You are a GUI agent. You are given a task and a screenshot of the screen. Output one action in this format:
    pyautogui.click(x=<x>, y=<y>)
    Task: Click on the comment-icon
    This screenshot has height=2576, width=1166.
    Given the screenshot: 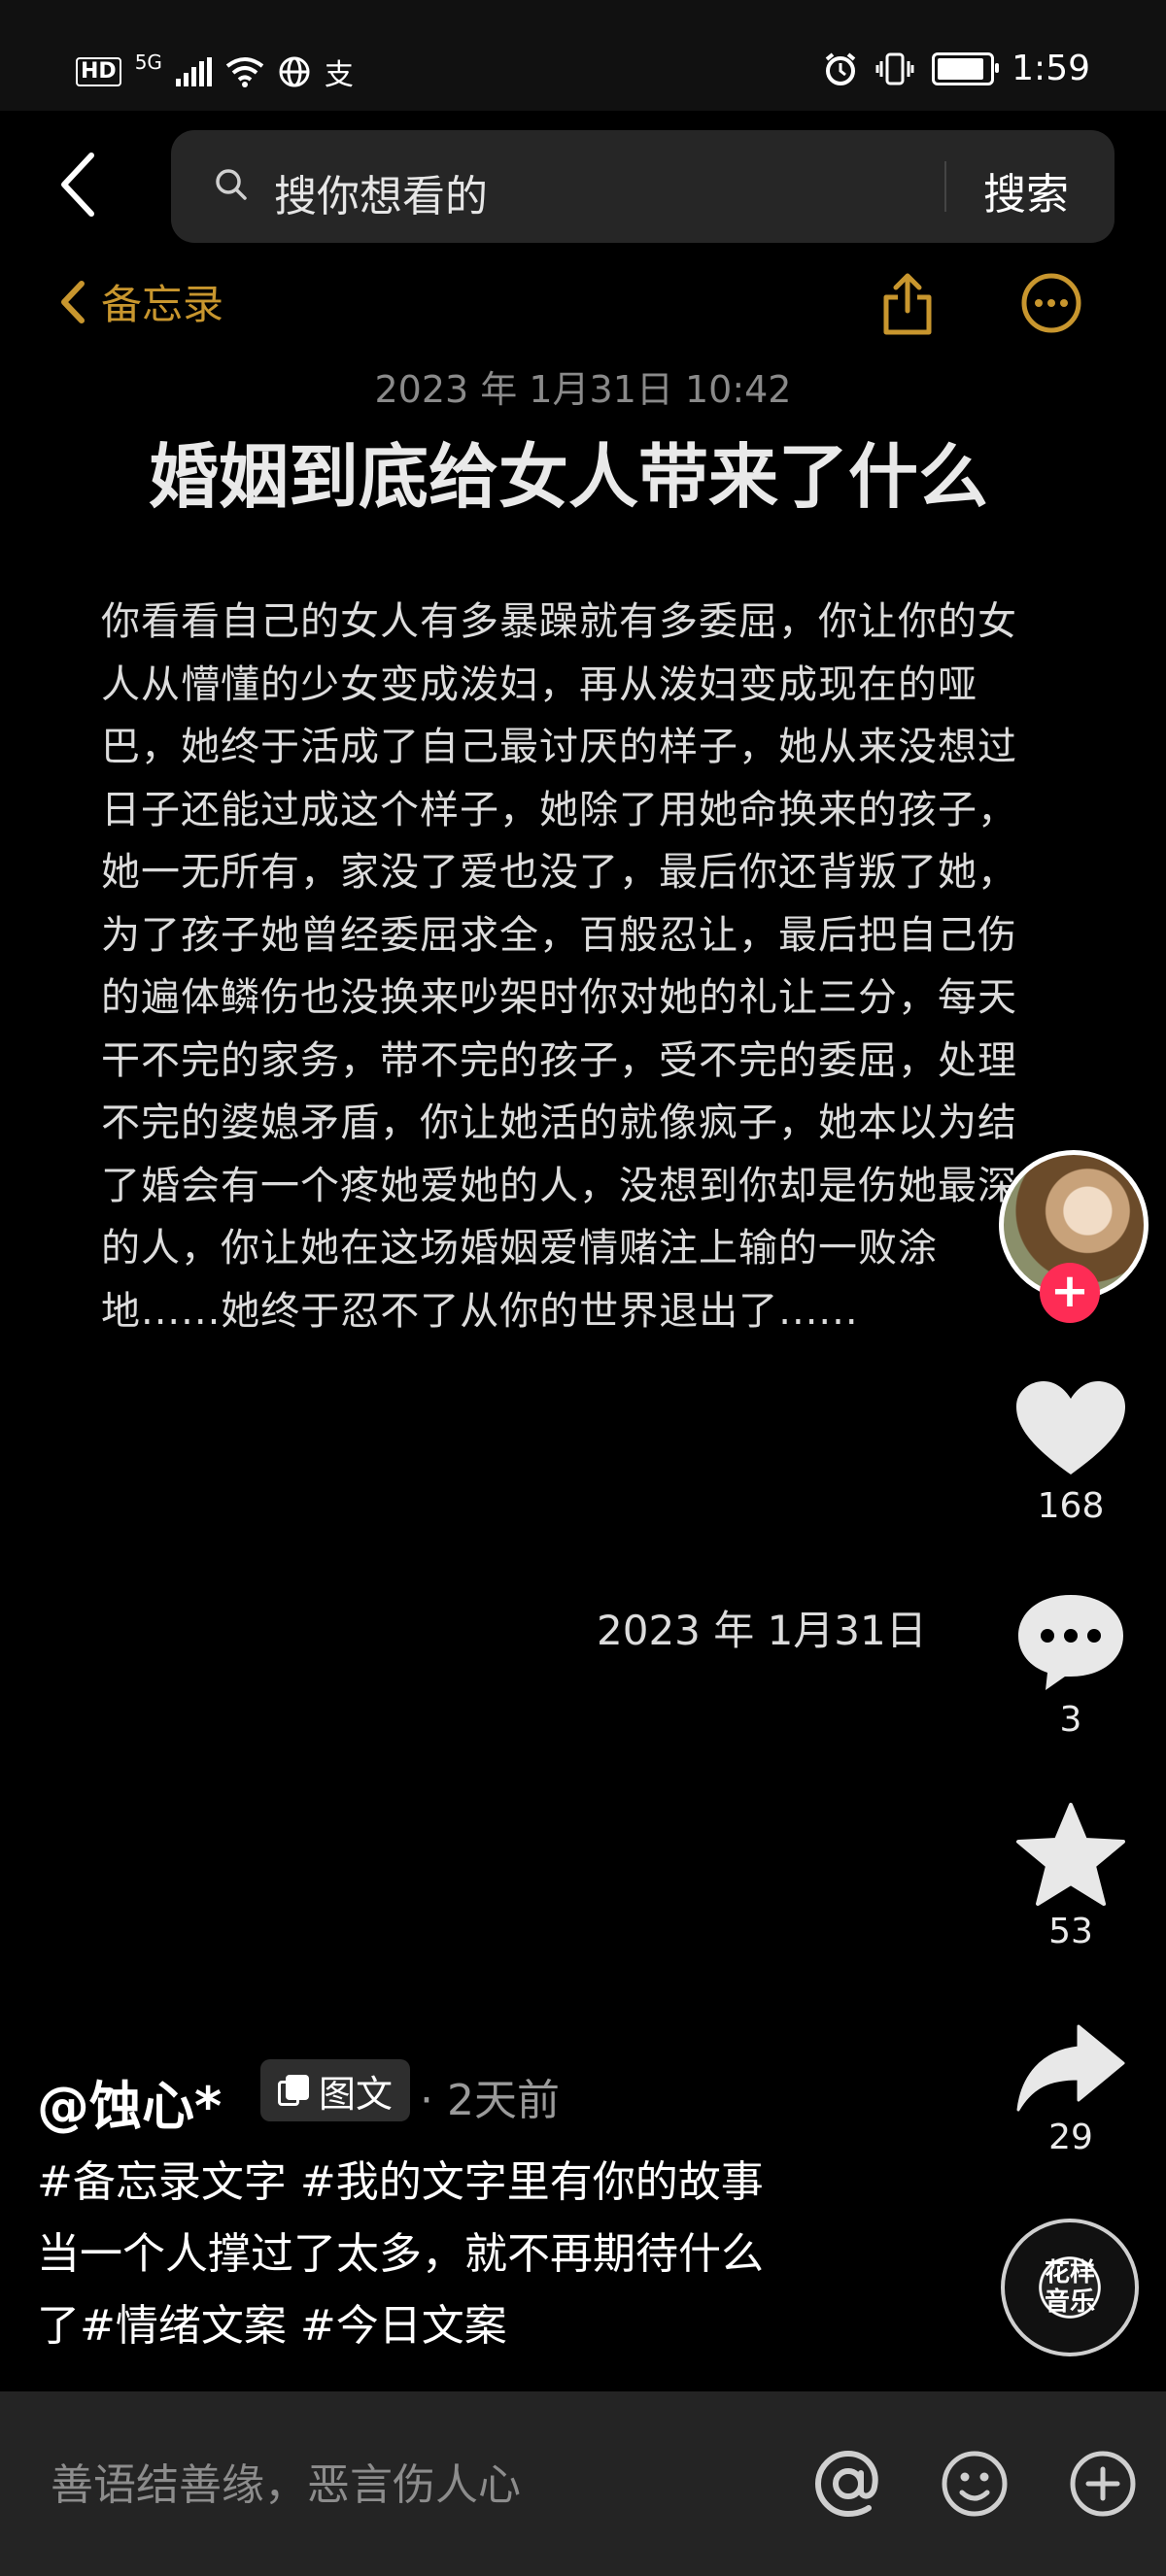 What is the action you would take?
    pyautogui.click(x=1070, y=1642)
    